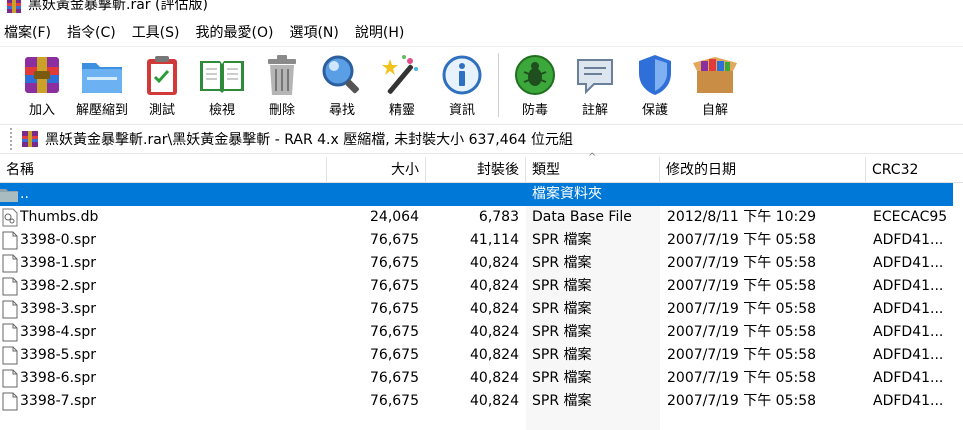 The height and width of the screenshot is (430, 963). What do you see at coordinates (655, 75) in the screenshot?
I see `shield-icon` at bounding box center [655, 75].